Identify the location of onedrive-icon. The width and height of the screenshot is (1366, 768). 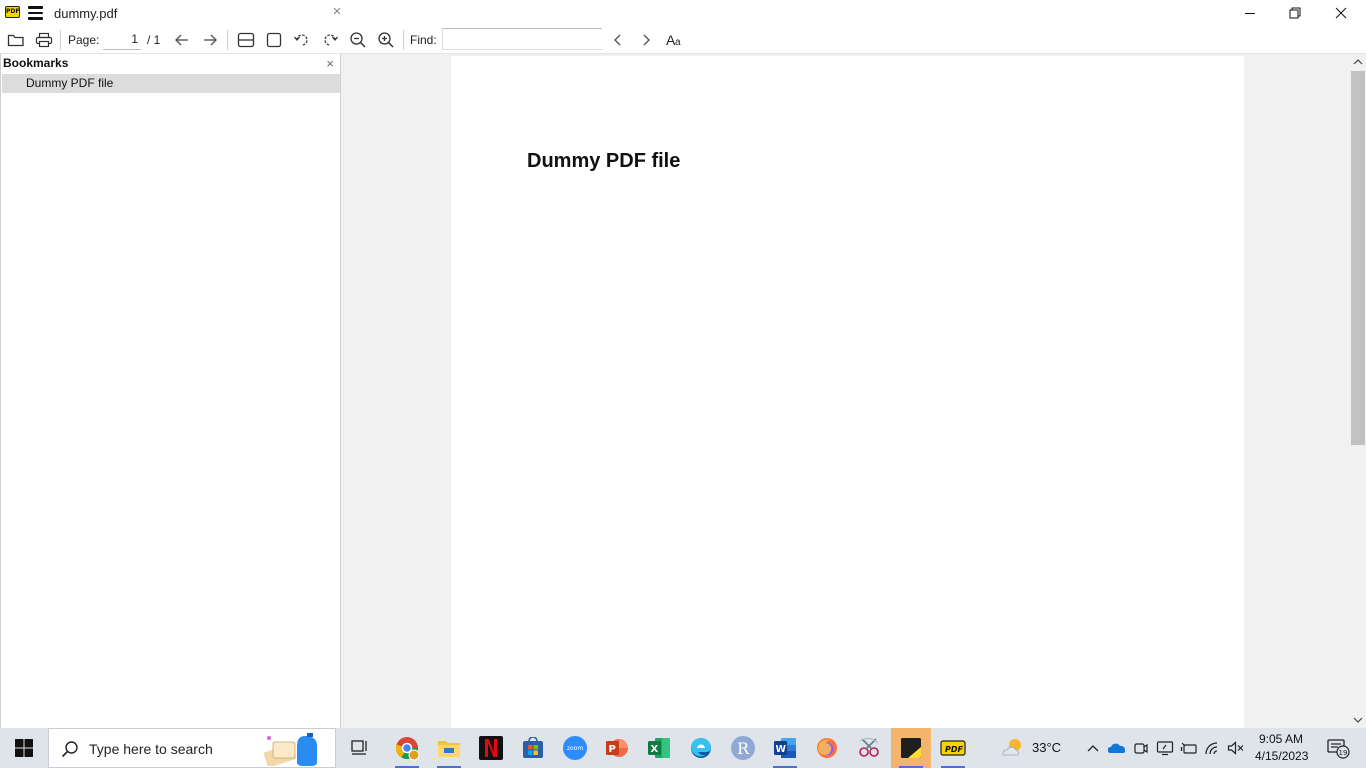
(1117, 748).